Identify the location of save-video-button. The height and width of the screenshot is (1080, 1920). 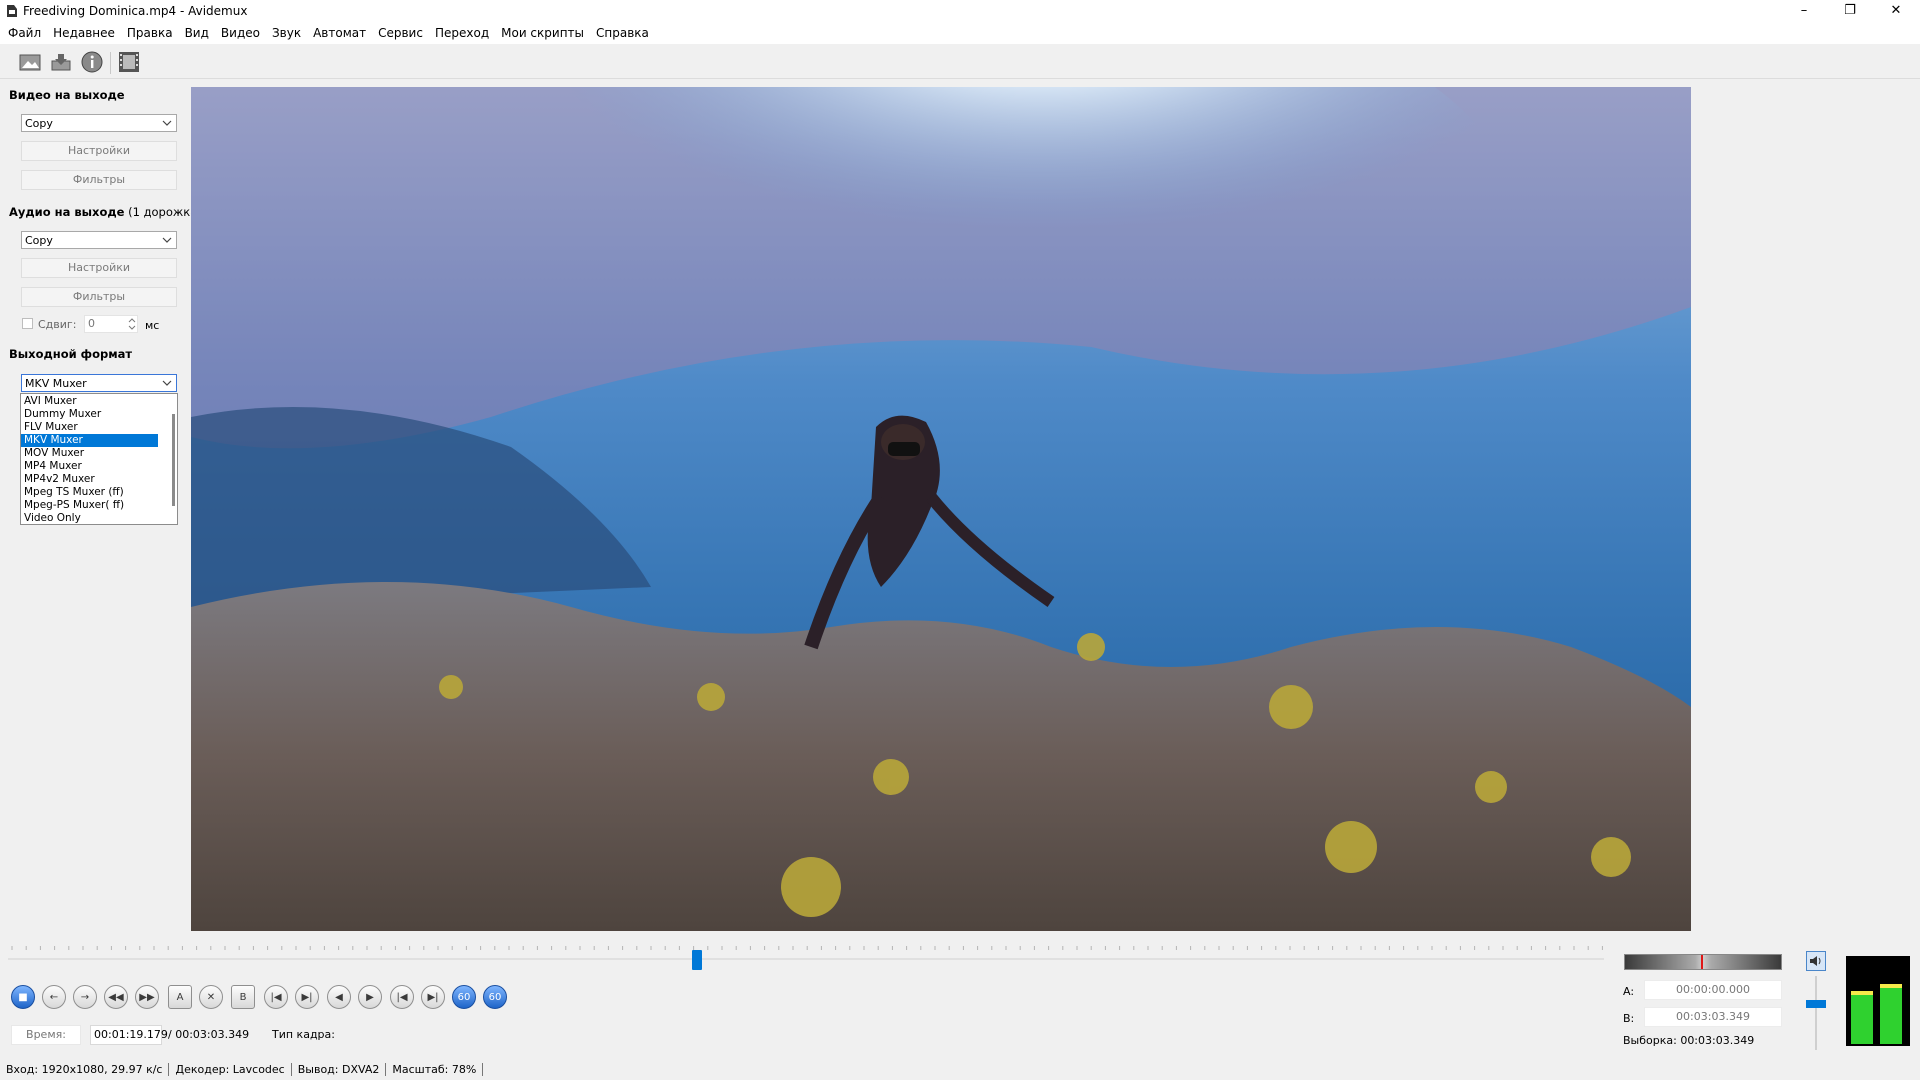
(61, 62).